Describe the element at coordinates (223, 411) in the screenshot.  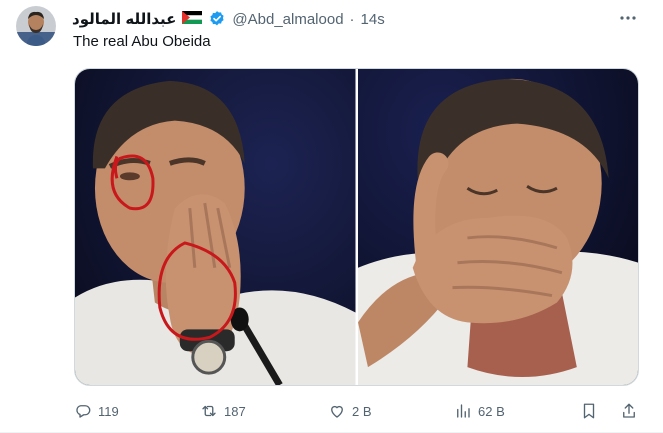
I see `repost-button: 187` at that location.